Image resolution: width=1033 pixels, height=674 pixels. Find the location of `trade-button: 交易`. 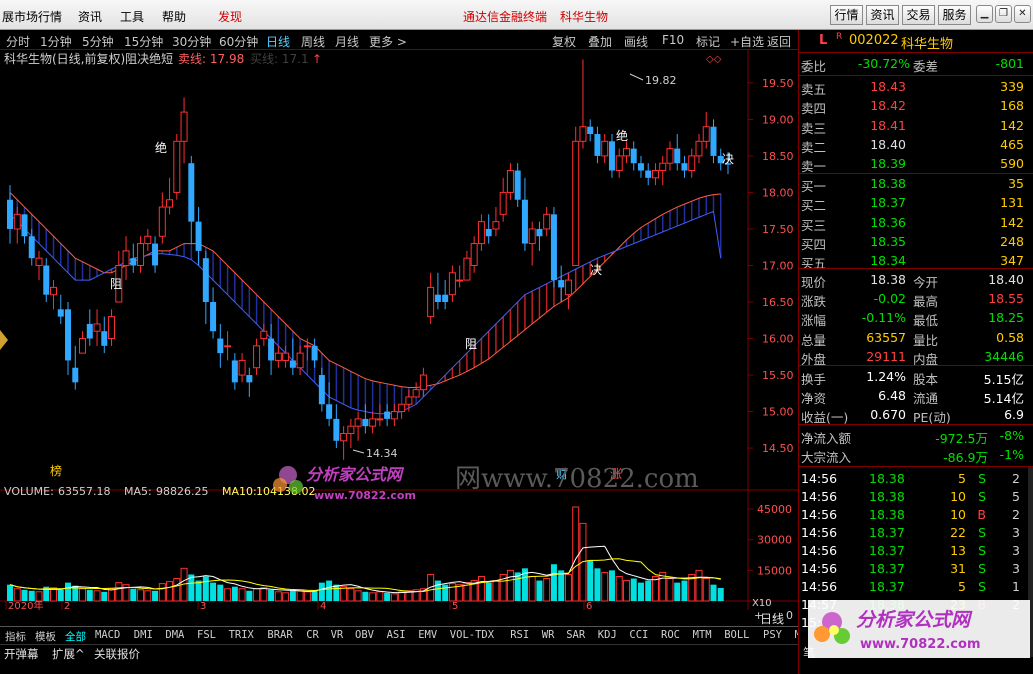

trade-button: 交易 is located at coordinates (918, 15).